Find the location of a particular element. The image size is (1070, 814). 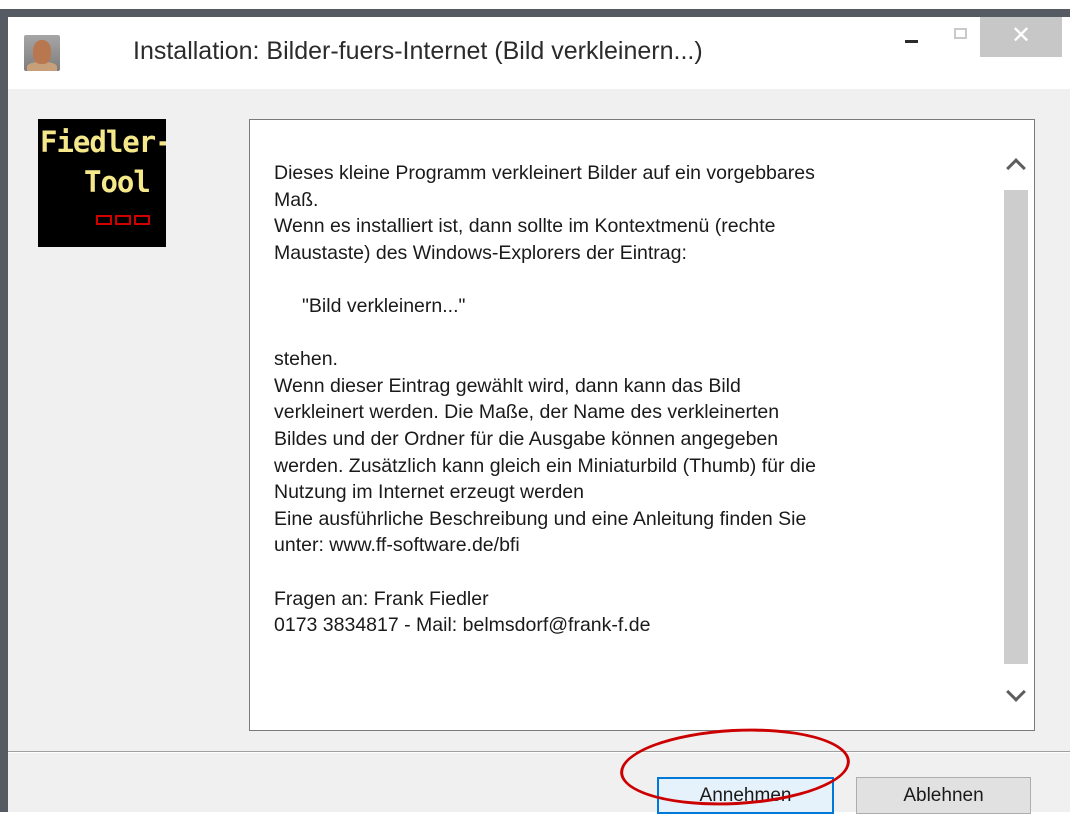

app-icon-person-face is located at coordinates (42, 52).